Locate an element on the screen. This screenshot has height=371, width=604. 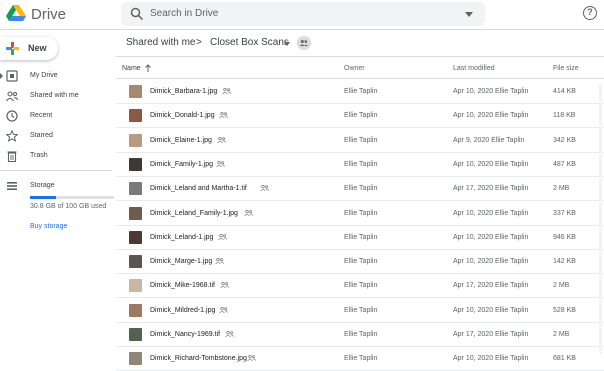
file-last-modified: Apr 9, 2020 Ellie Taplin is located at coordinates (489, 140).